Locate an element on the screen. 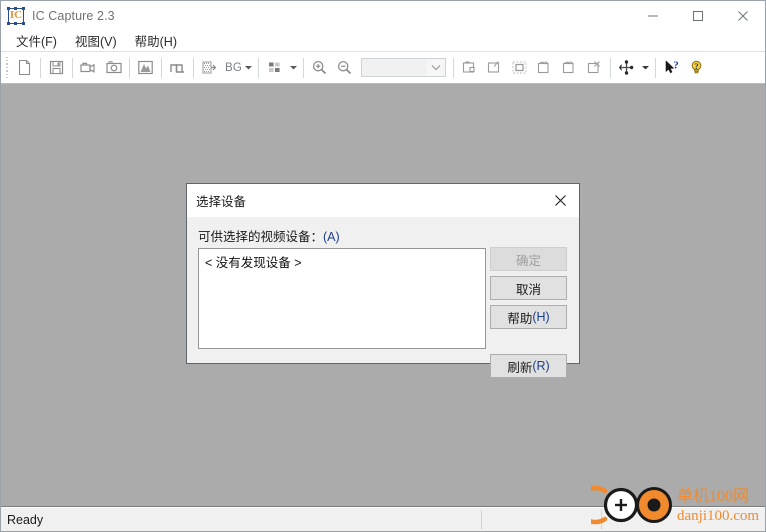 This screenshot has height=532, width=766. record-video-icon is located at coordinates (88, 68).